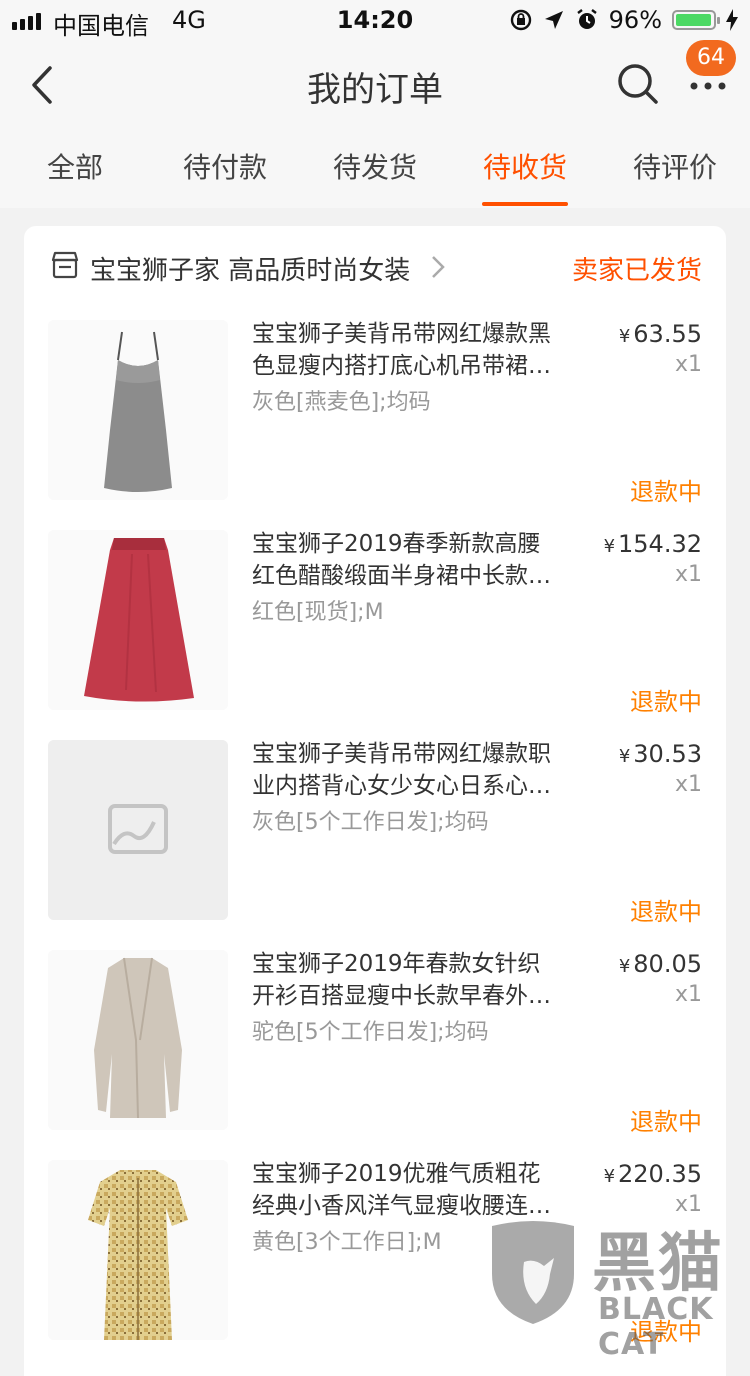 Image resolution: width=750 pixels, height=1376 pixels. What do you see at coordinates (638, 84) in the screenshot?
I see `search-icon` at bounding box center [638, 84].